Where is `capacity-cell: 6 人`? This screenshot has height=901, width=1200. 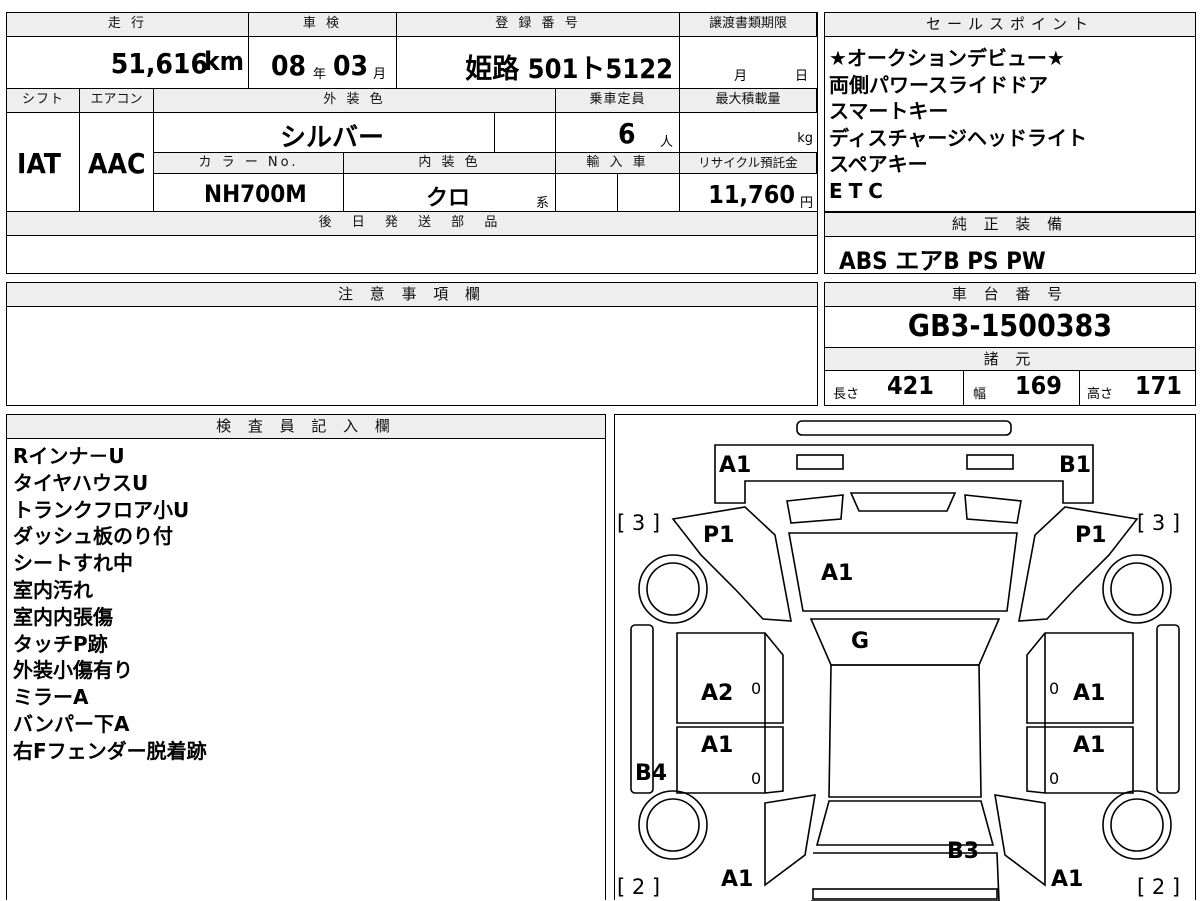 capacity-cell: 6 人 is located at coordinates (618, 133).